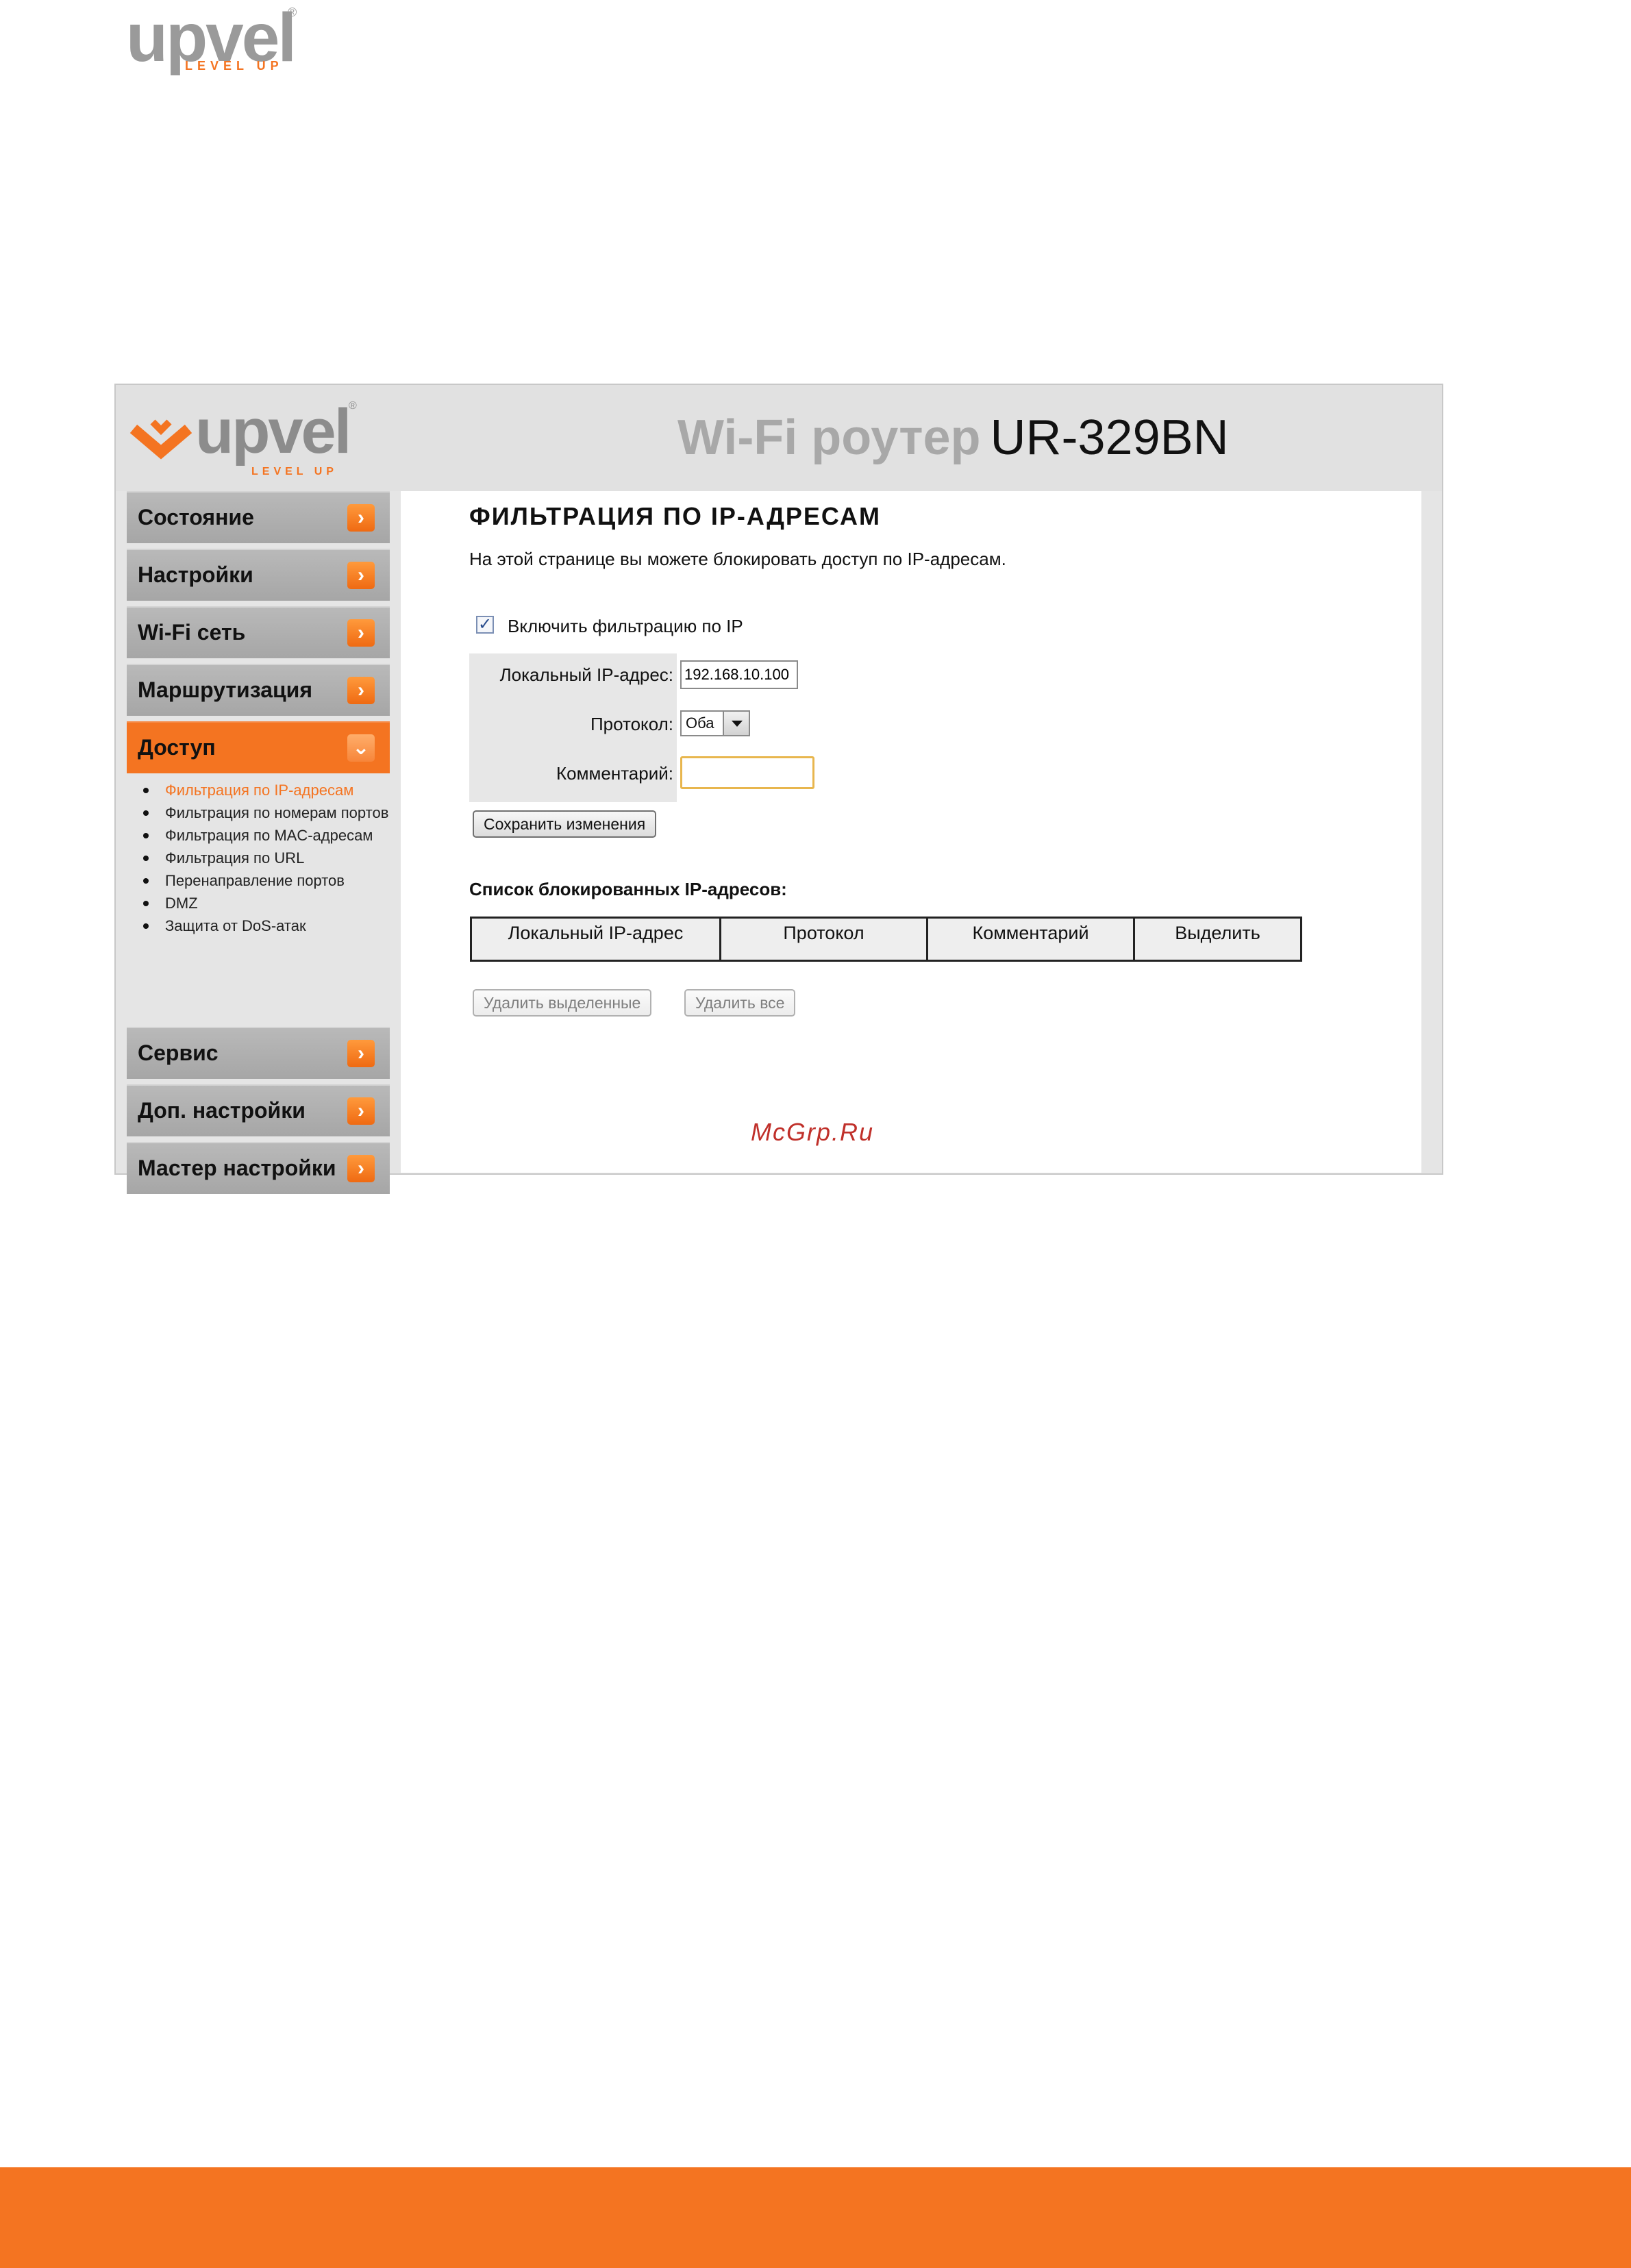 This screenshot has height=2268, width=1631. Describe the element at coordinates (700, 723) in the screenshot. I see `protocol-selected-value: Оба` at that location.